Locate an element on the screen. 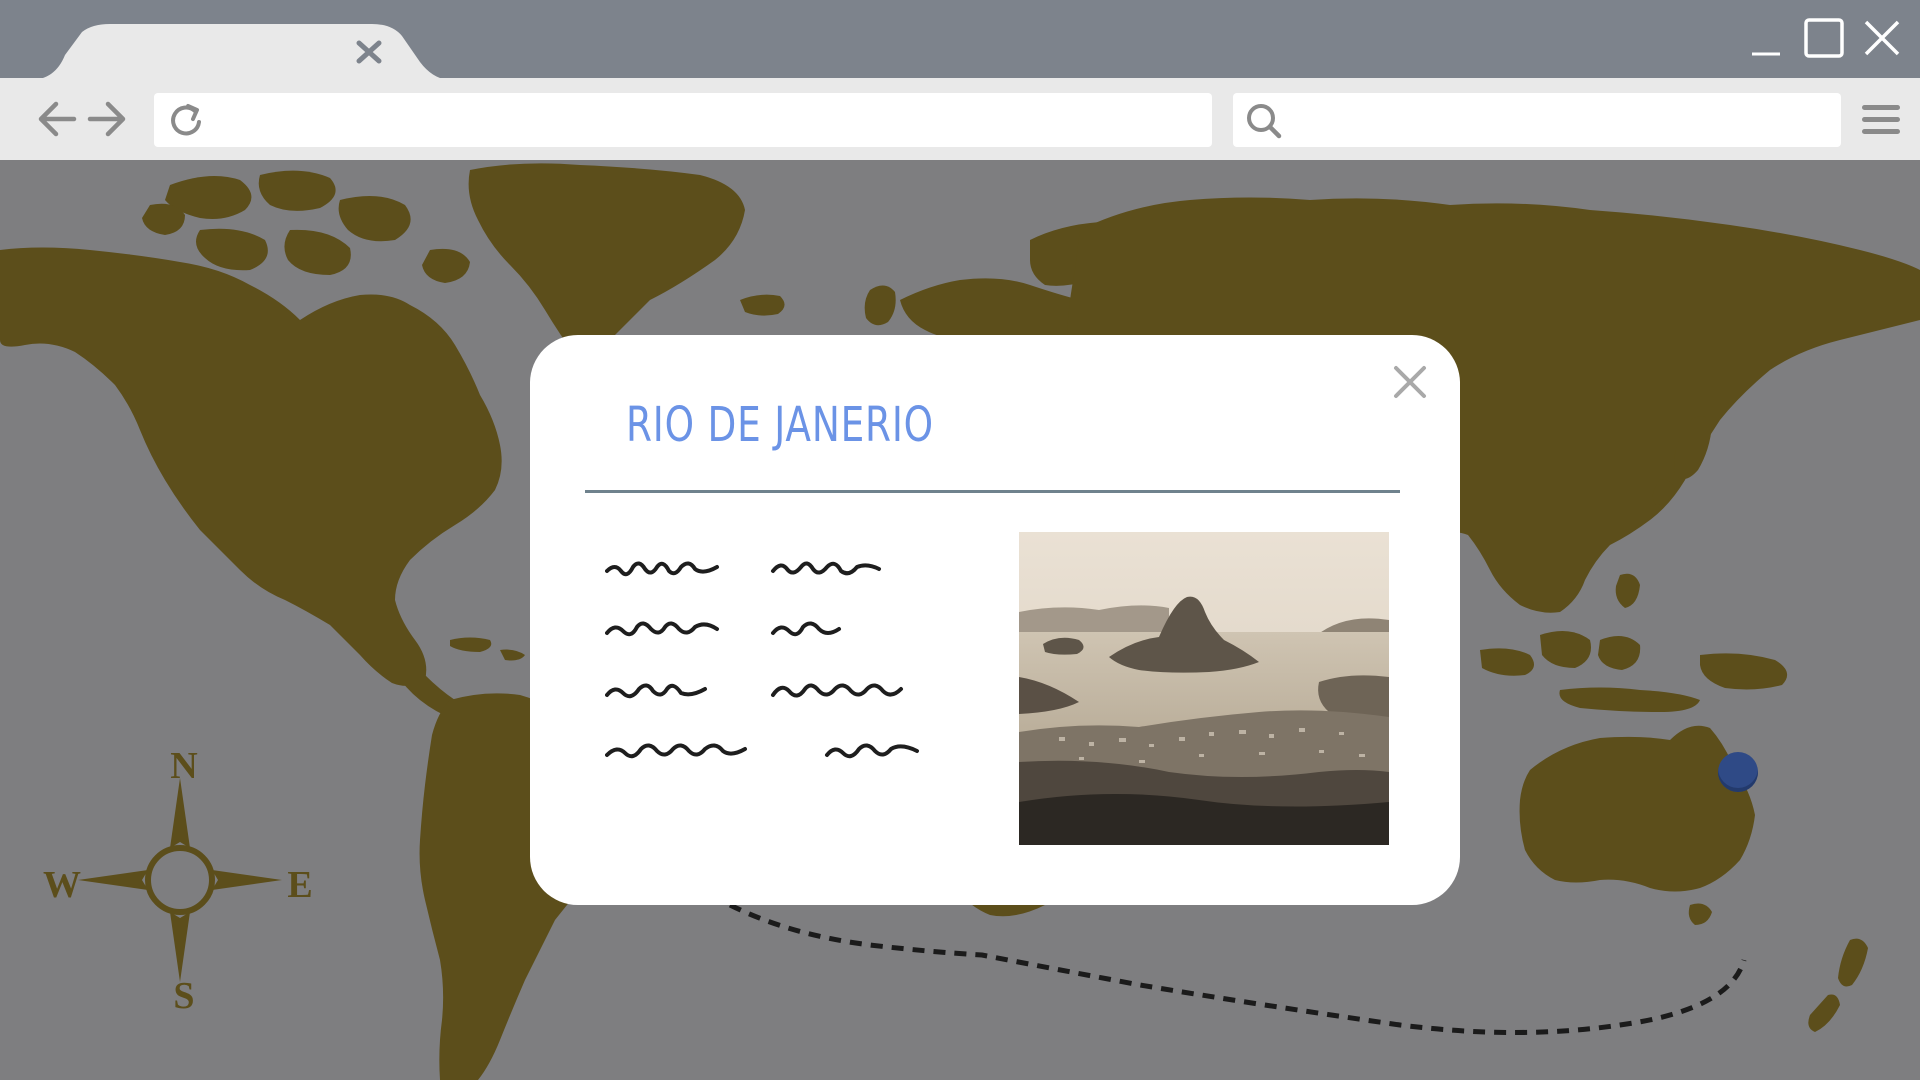 Image resolution: width=1920 pixels, height=1080 pixels. arrow-left-icon is located at coordinates (57, 119).